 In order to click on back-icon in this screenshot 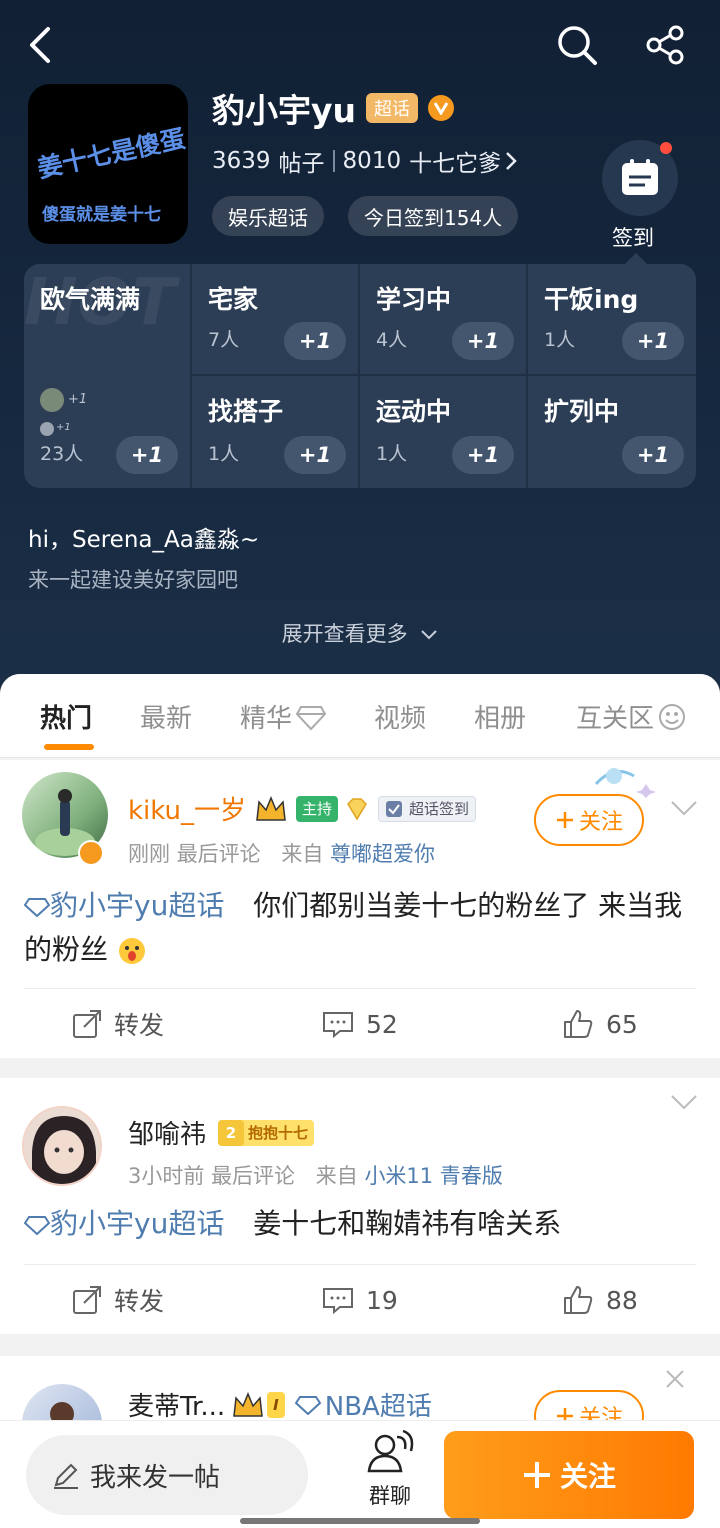, I will do `click(39, 45)`.